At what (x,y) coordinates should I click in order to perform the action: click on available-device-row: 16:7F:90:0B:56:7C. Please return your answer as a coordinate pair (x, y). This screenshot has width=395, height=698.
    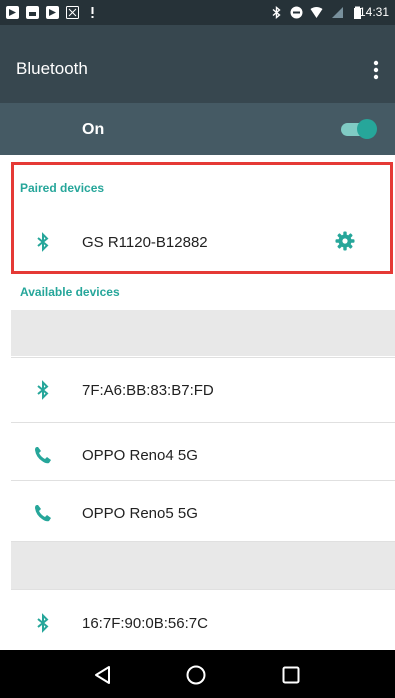
    Looking at the image, I should click on (197, 621).